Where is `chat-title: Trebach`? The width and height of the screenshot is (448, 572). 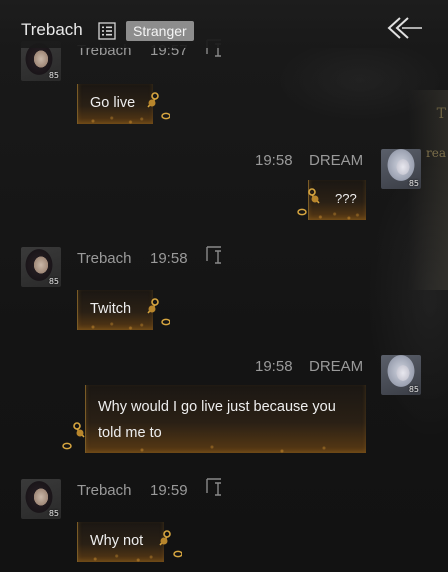 chat-title: Trebach is located at coordinates (52, 29).